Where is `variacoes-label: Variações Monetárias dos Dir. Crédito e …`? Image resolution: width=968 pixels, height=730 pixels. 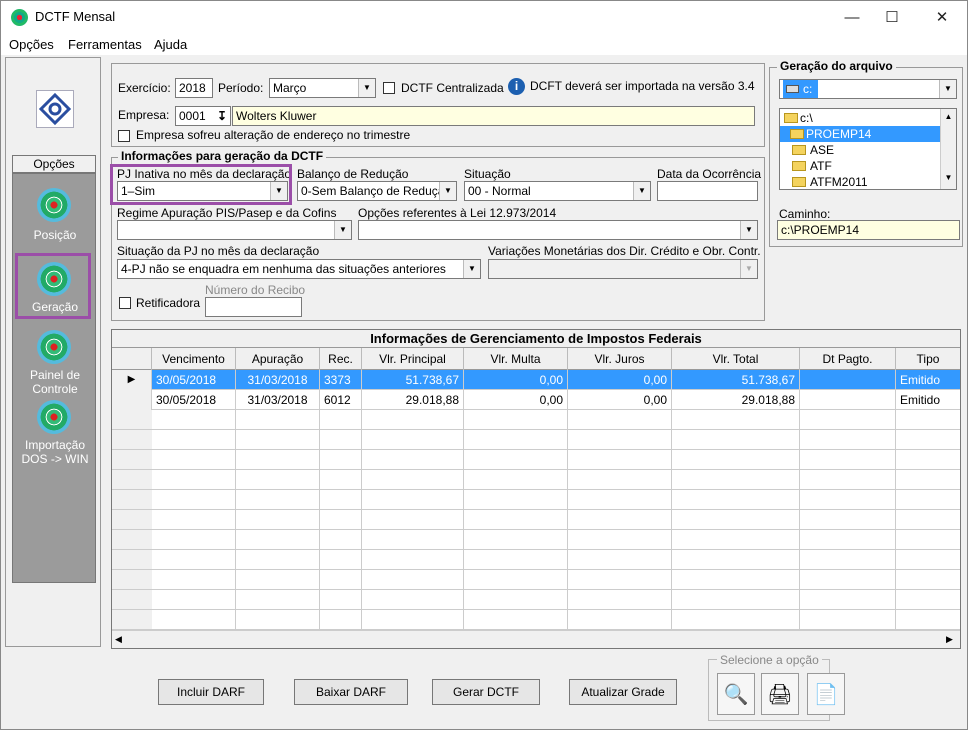 variacoes-label: Variações Monetárias dos Dir. Crédito e … is located at coordinates (624, 251).